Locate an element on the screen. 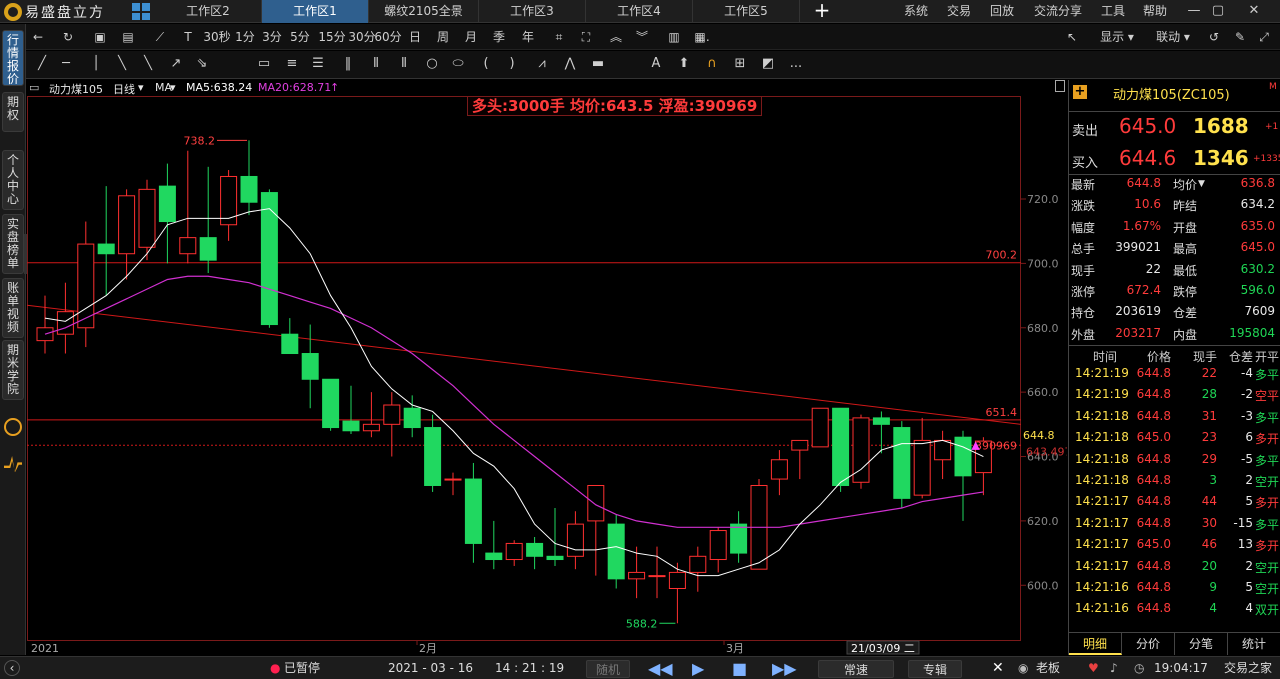 The image size is (1280, 679). tab-stats: 统计 is located at coordinates (1254, 644).